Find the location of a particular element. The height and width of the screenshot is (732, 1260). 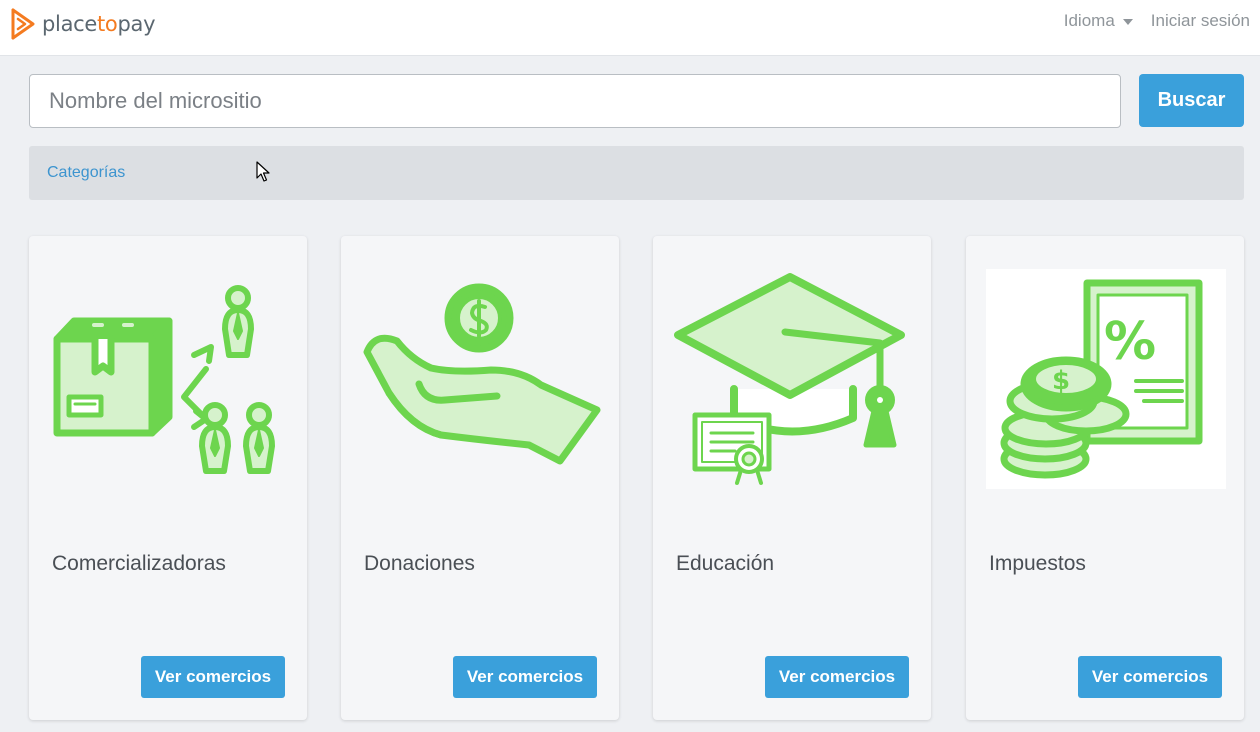

card-title: Comercializadoras is located at coordinates (139, 563).